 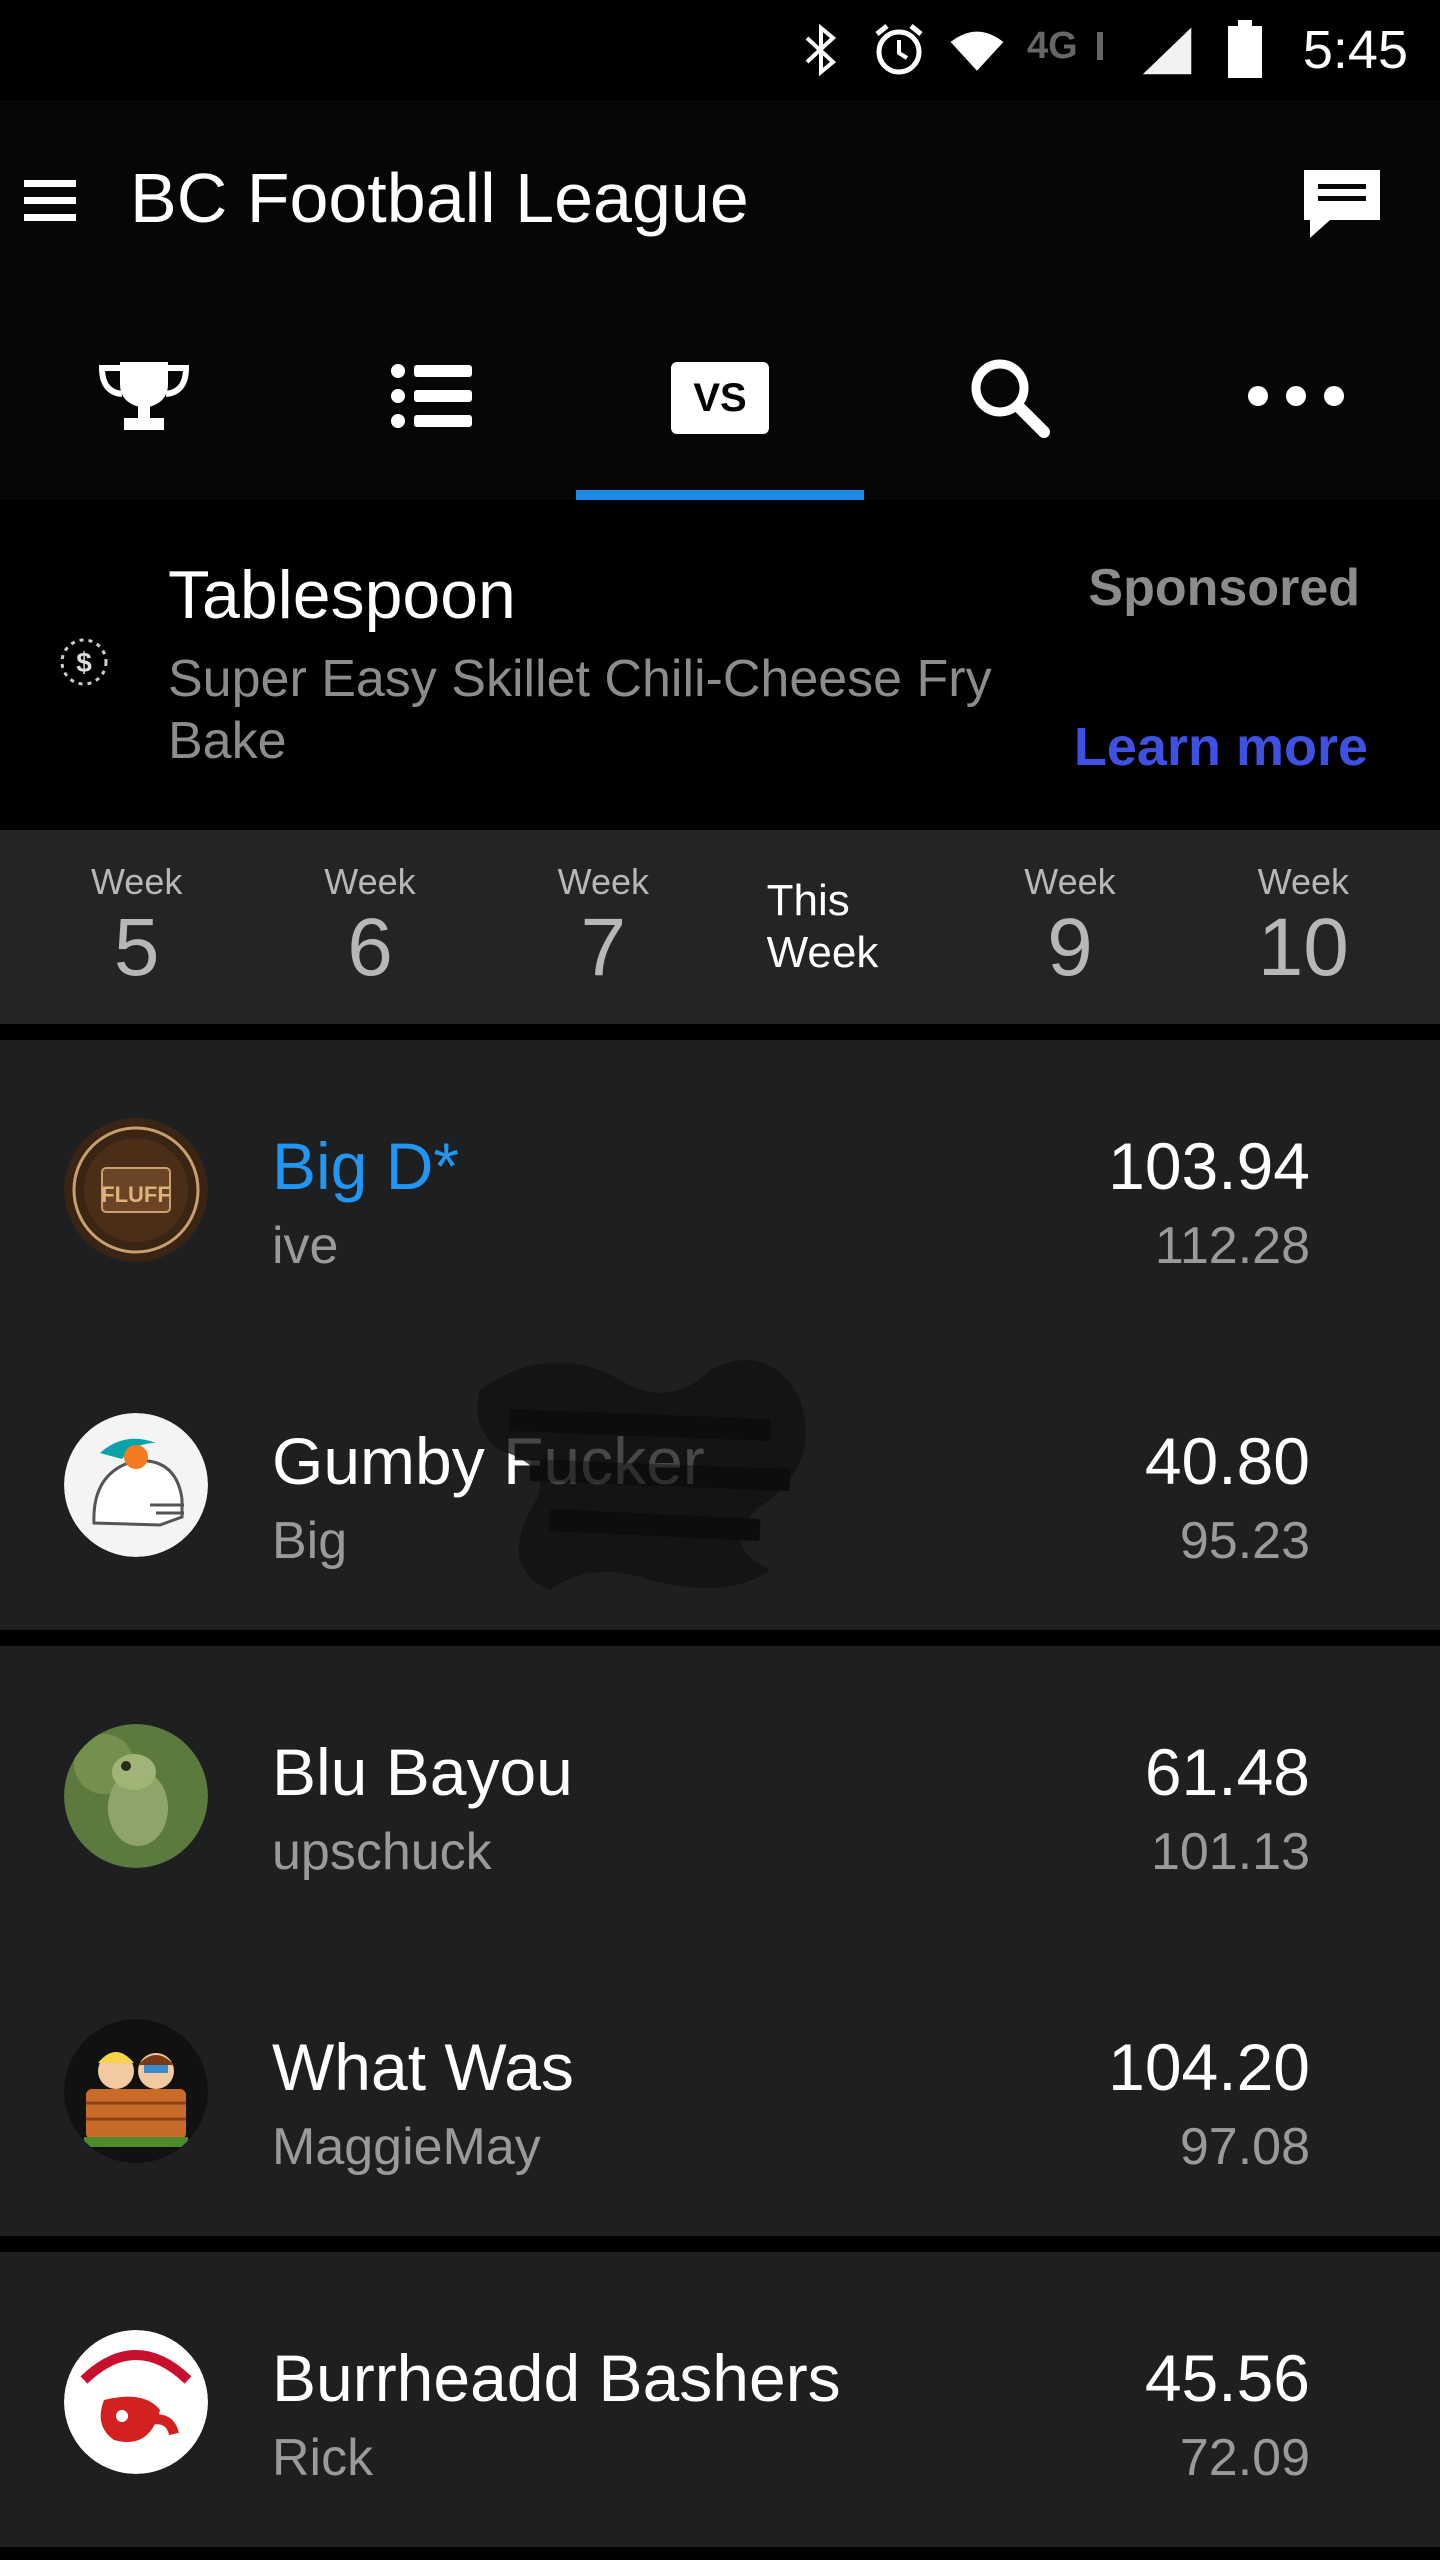 What do you see at coordinates (650, 1470) in the screenshot?
I see `redaction-scribble` at bounding box center [650, 1470].